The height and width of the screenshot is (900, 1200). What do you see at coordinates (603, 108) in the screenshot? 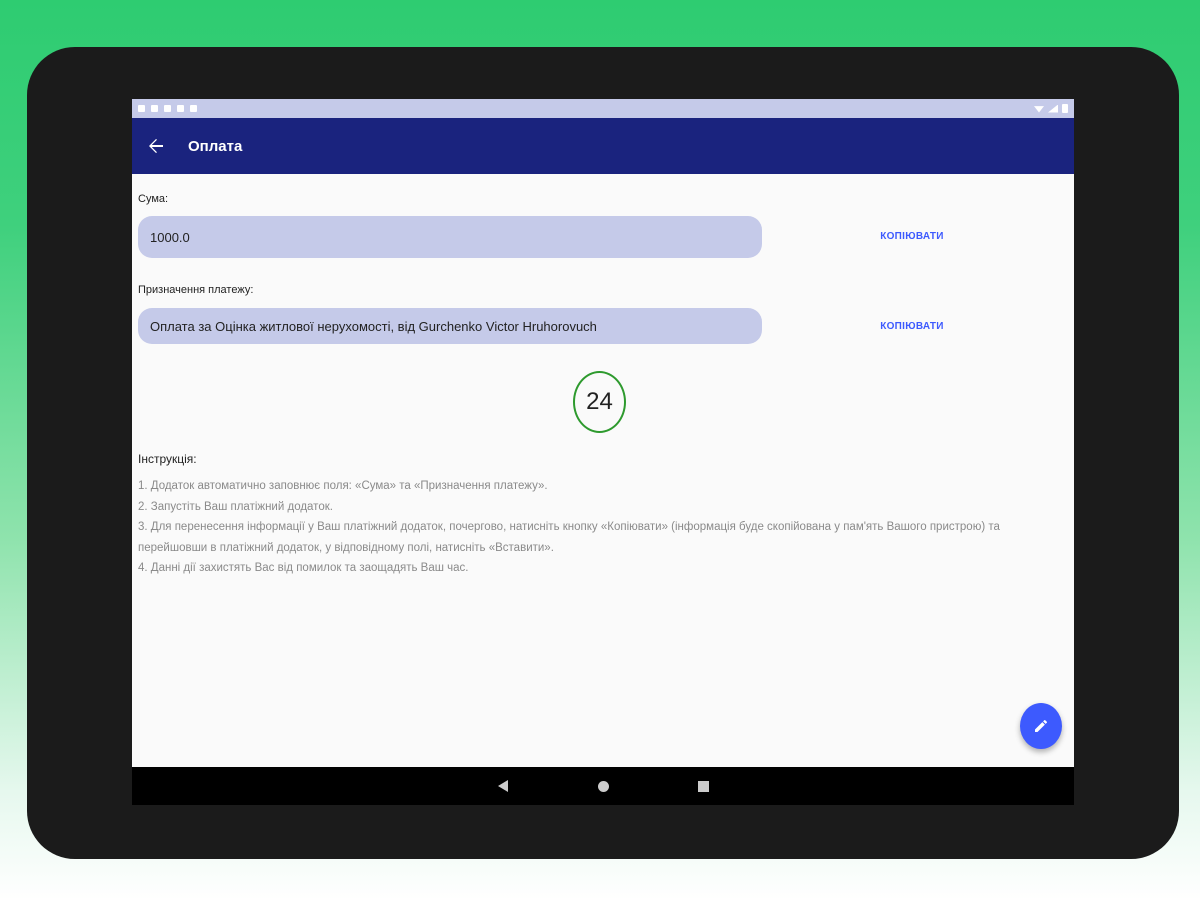
I see `status-bar` at bounding box center [603, 108].